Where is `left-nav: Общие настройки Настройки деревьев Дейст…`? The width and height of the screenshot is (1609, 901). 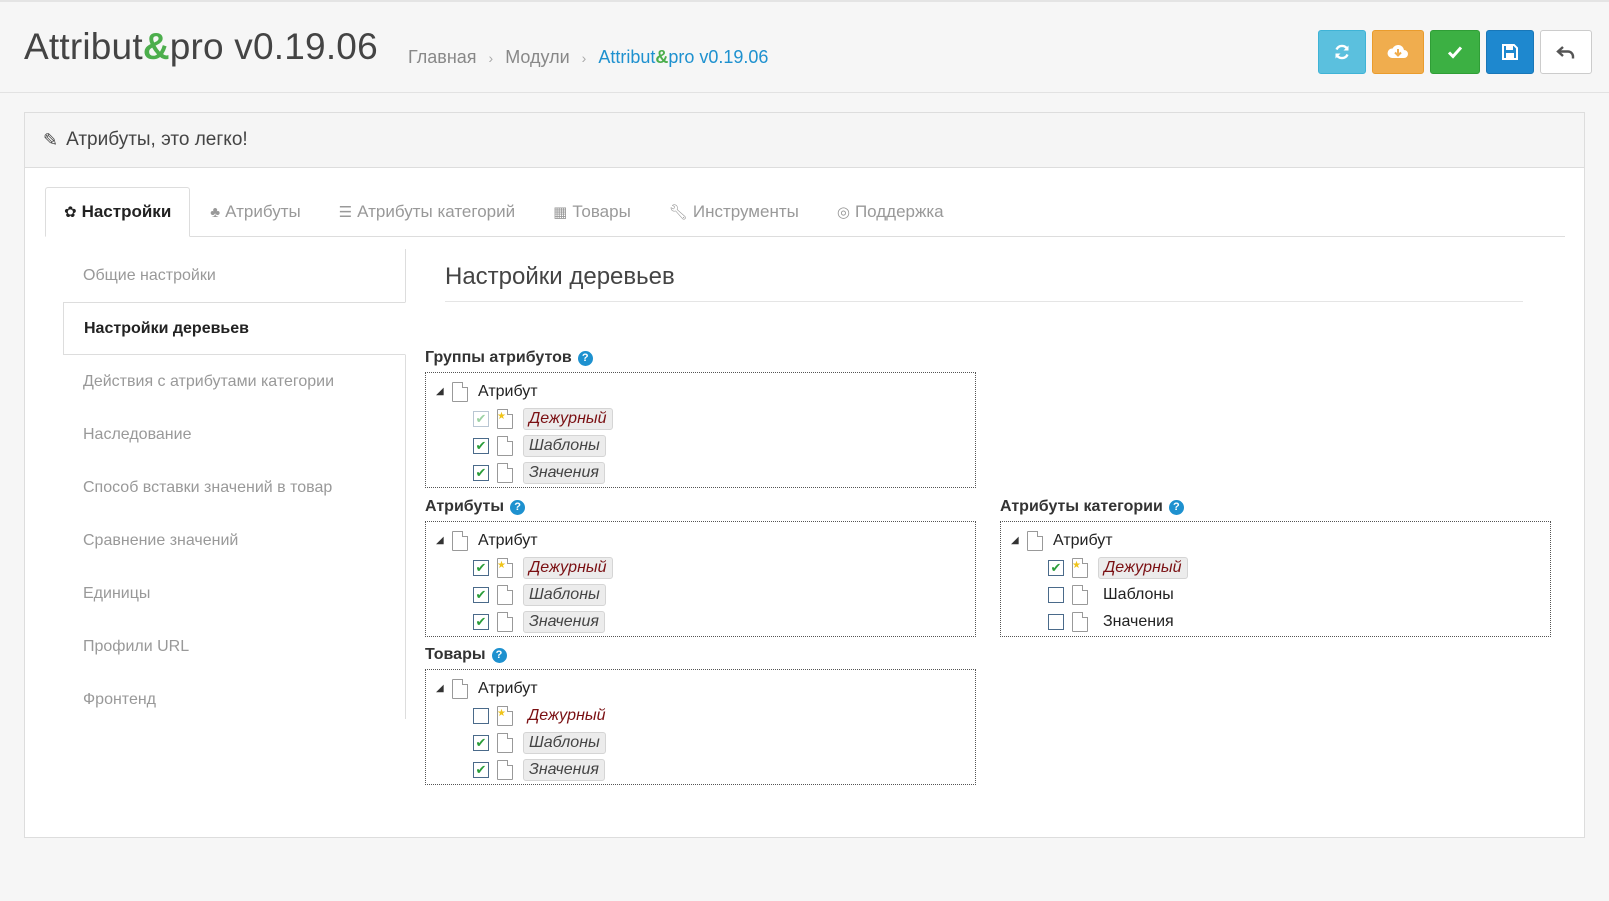 left-nav: Общие настройки Настройки деревьев Дейст… is located at coordinates (234, 484).